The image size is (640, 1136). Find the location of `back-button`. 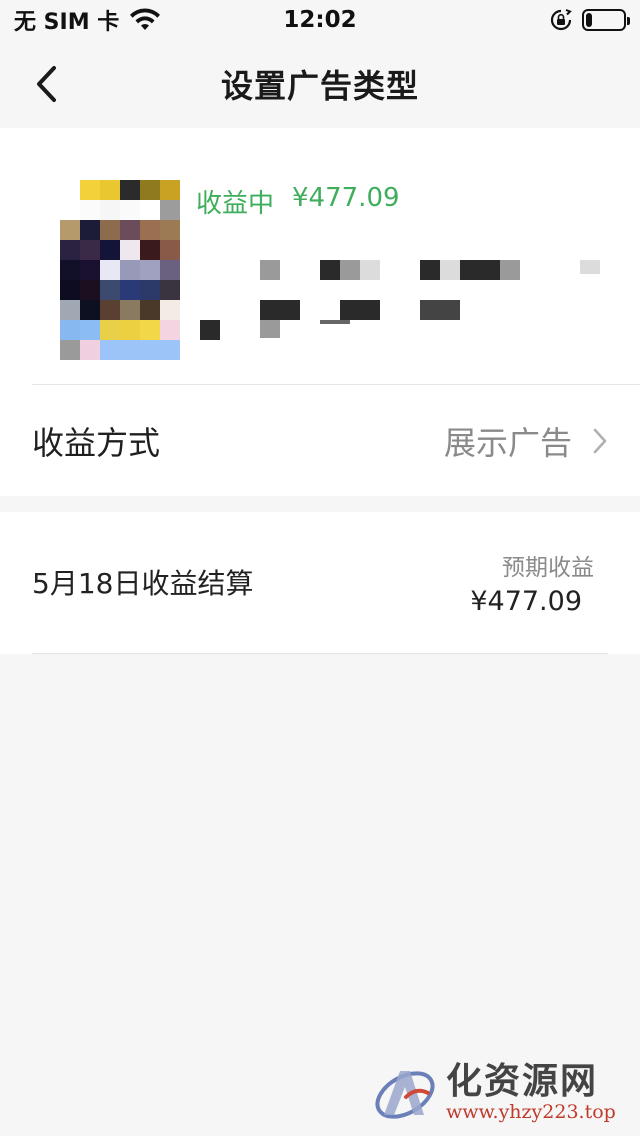

back-button is located at coordinates (46, 84).